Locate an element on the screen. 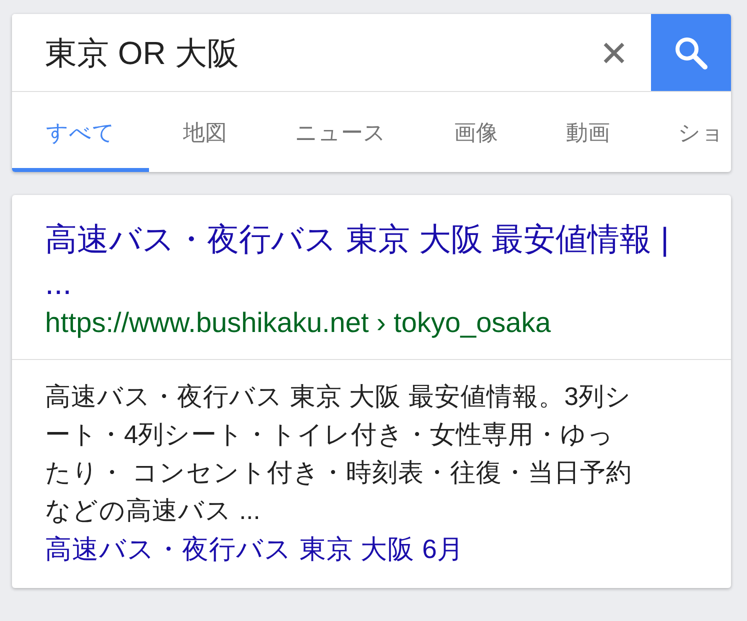 This screenshot has width=747, height=621. sitelink: 高速バス・夜行バス 東京 大阪 6月 is located at coordinates (371, 549).